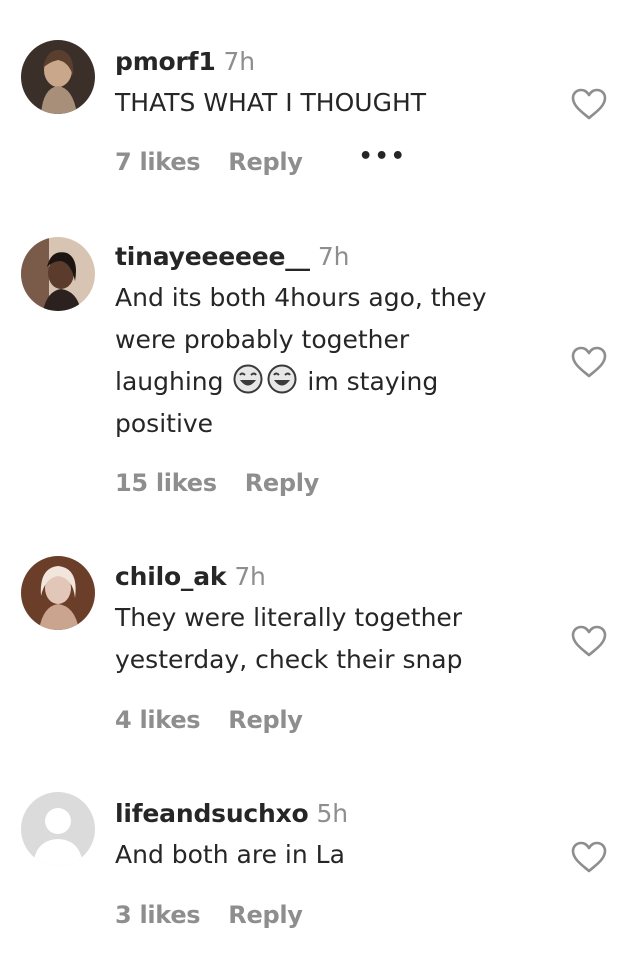  I want to click on default-avatar-icon, so click(58, 829).